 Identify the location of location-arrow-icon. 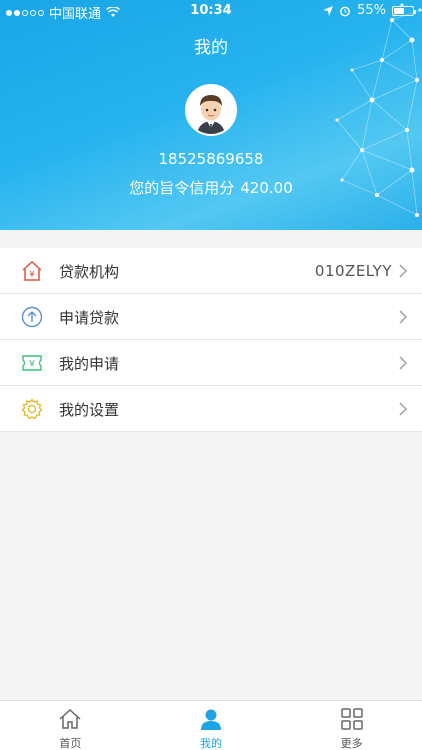
(328, 10).